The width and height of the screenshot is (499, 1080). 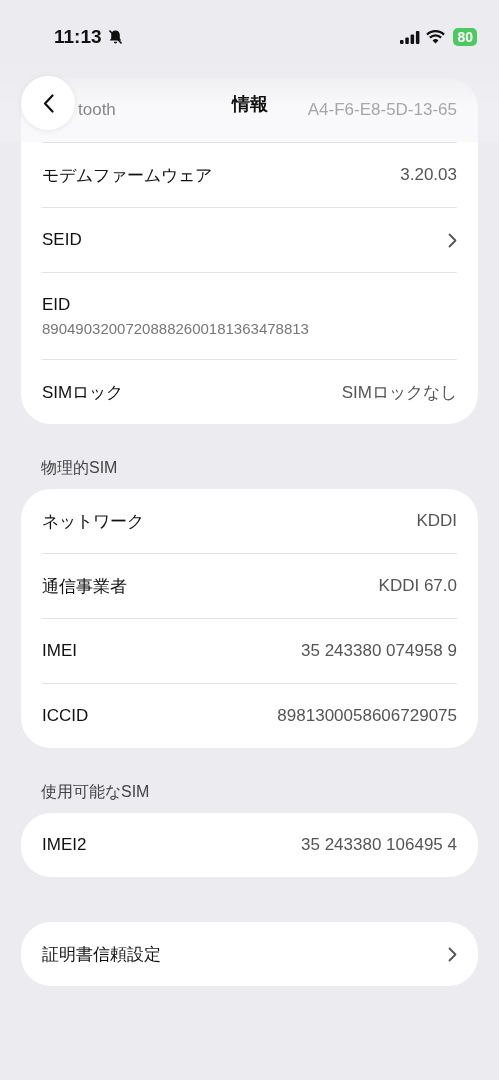 I want to click on back-button, so click(x=48, y=103).